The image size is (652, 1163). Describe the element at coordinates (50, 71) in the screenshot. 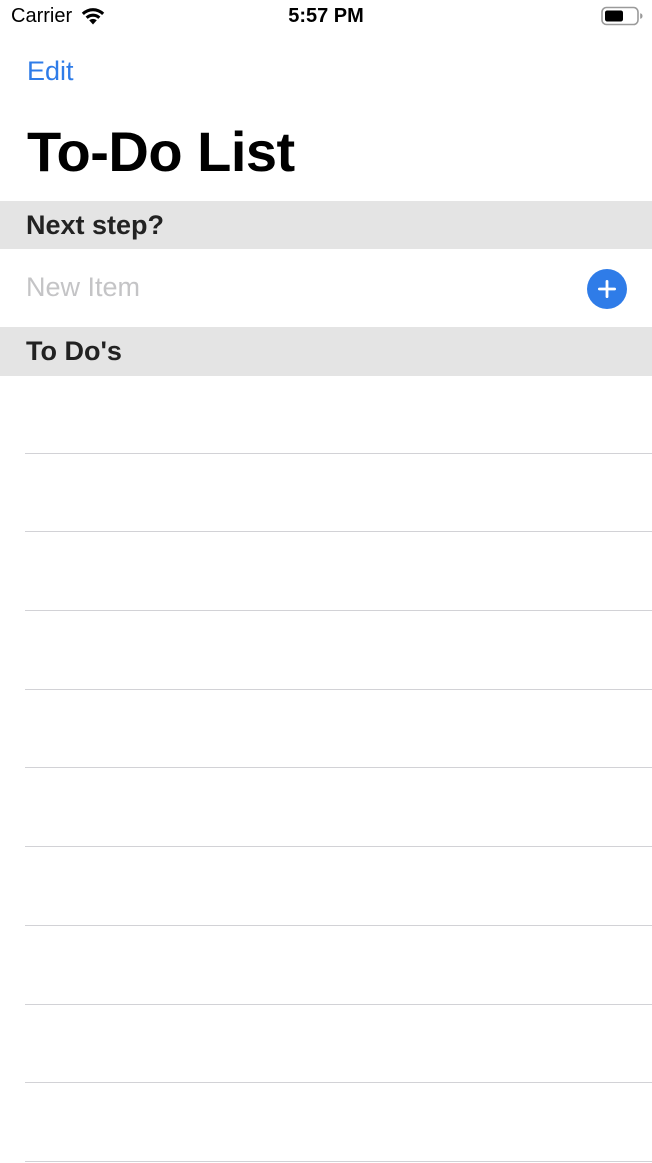

I see `edit-button: Edit` at that location.